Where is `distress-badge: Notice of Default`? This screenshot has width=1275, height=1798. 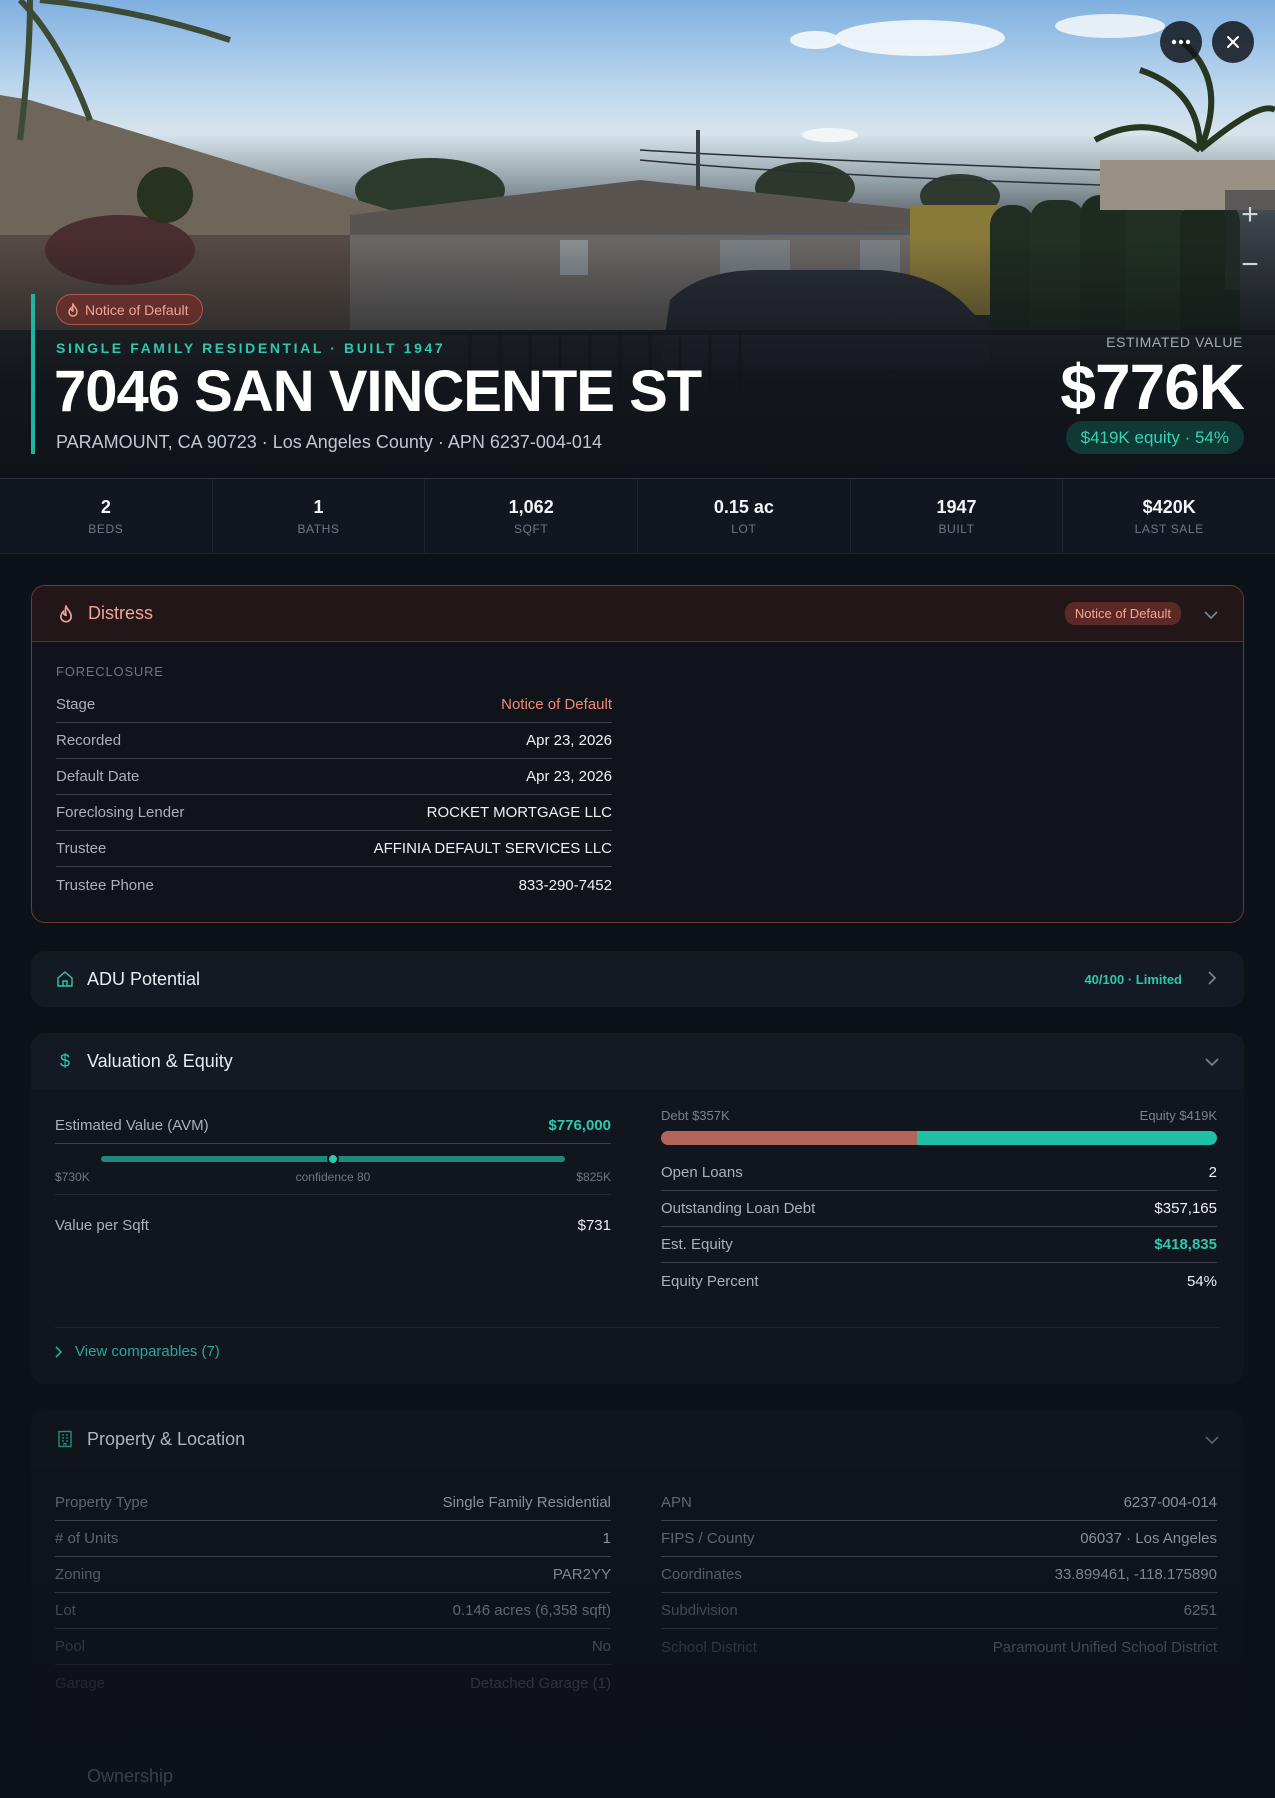
distress-badge: Notice of Default is located at coordinates (129, 309).